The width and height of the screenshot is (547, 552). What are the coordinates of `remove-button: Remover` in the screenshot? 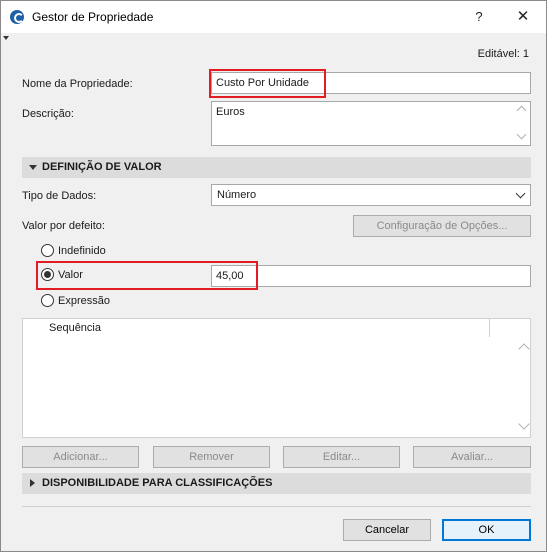 It's located at (211, 457).